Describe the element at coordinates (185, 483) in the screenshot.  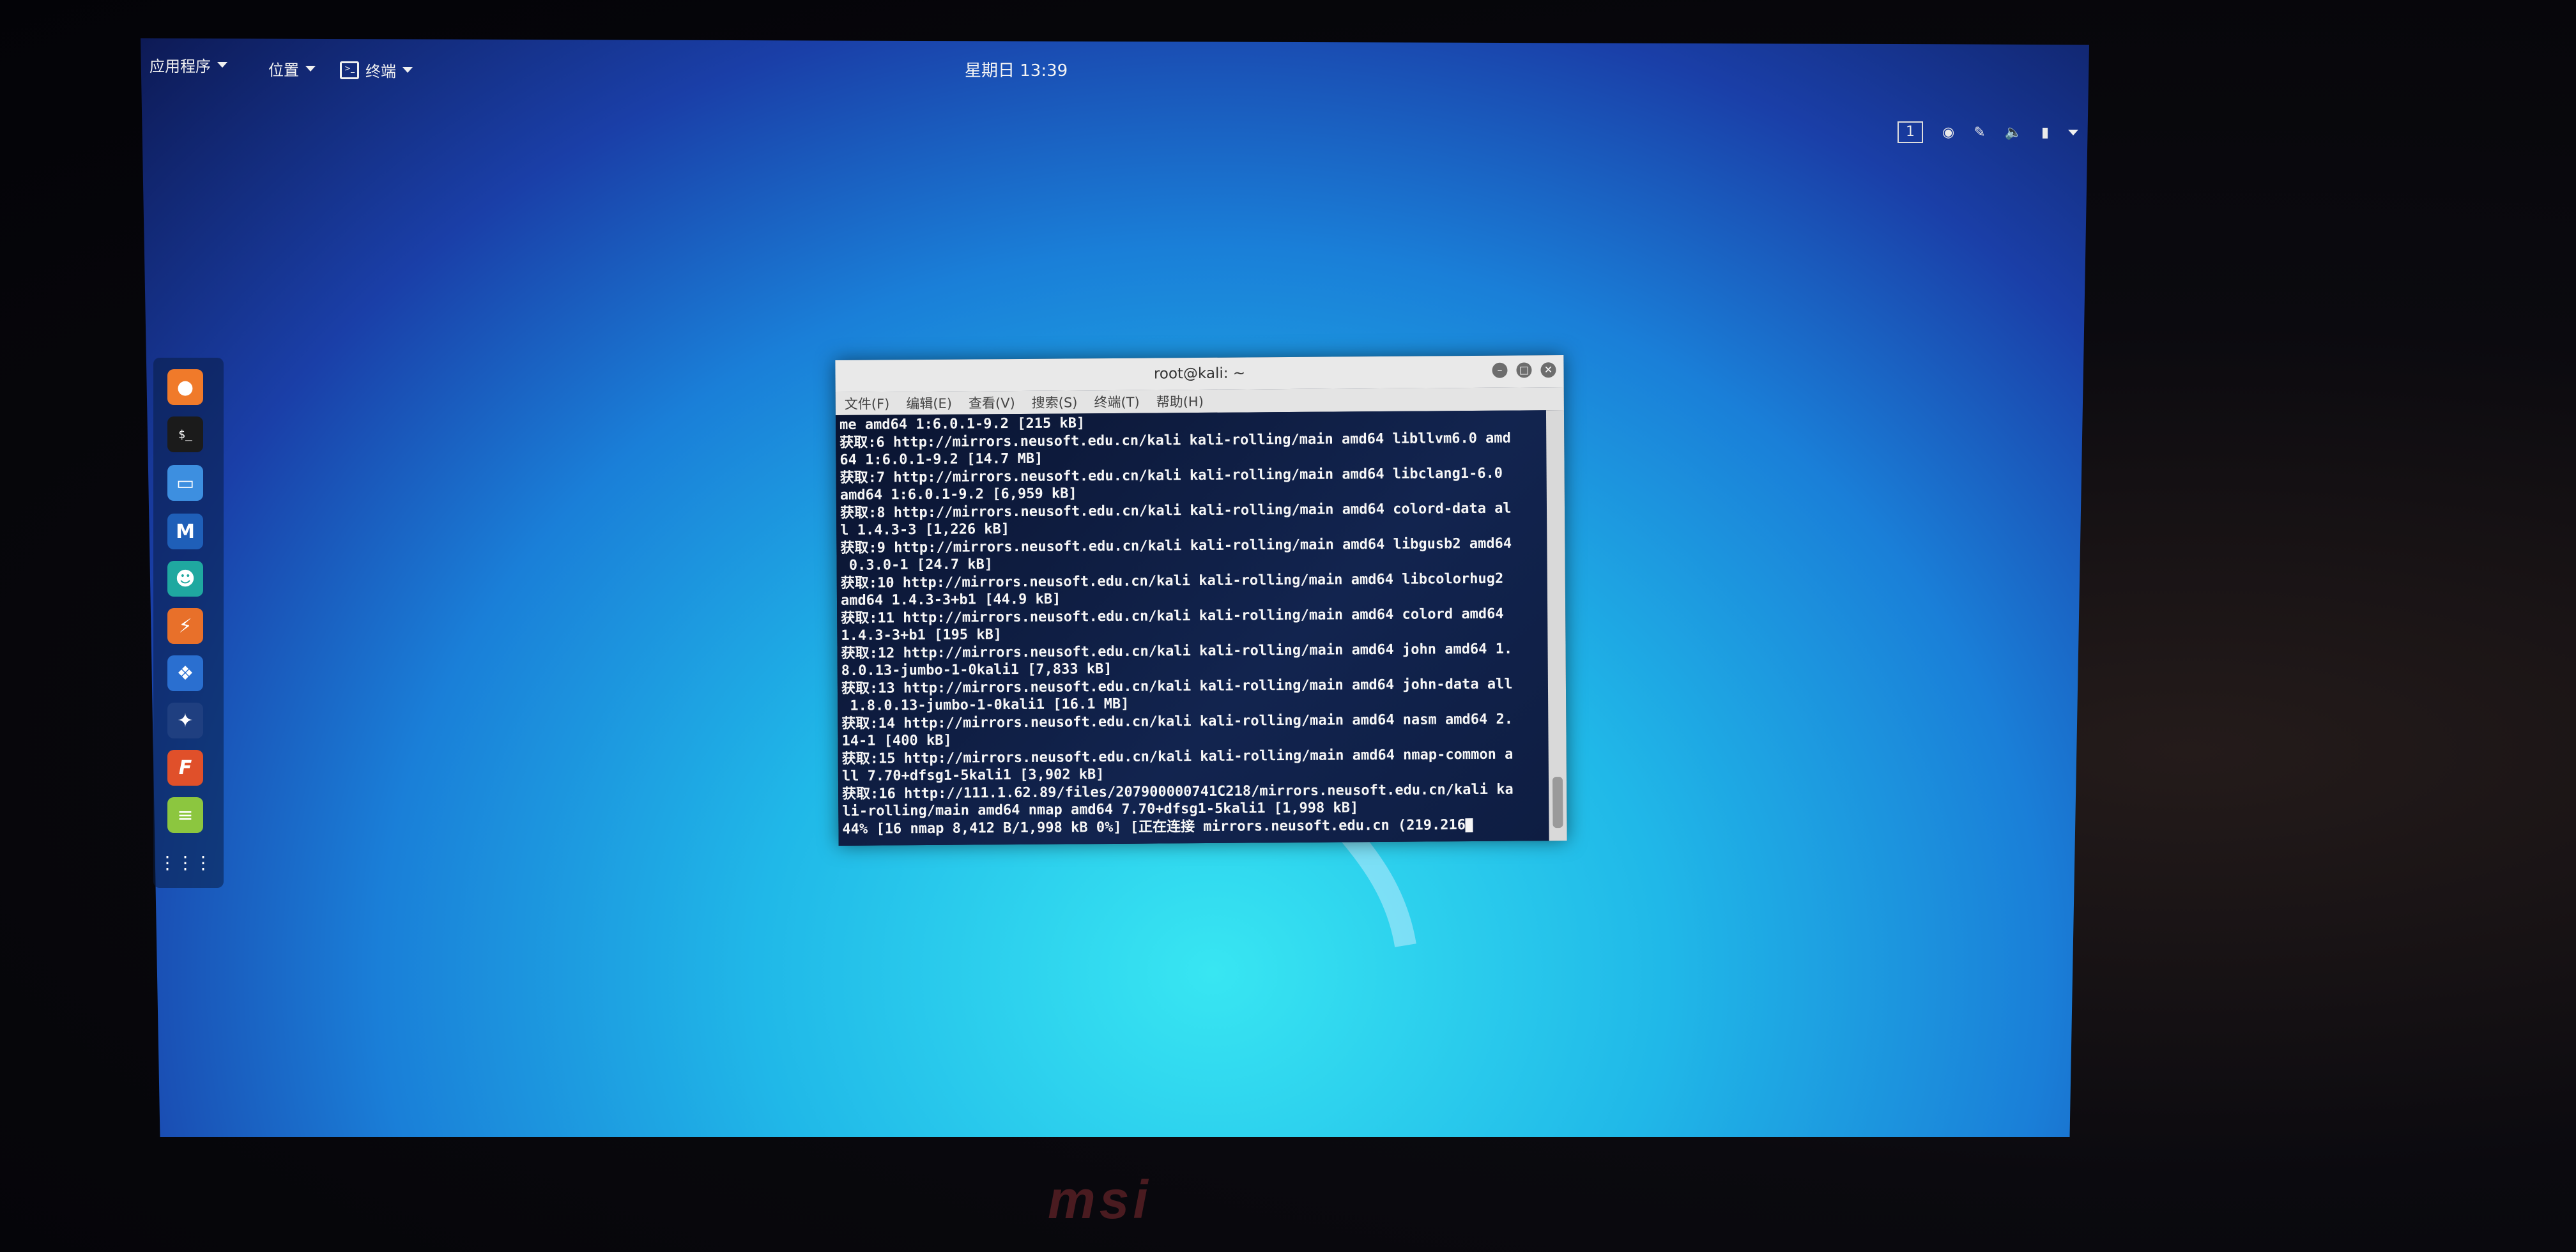
I see `files-icon: ▭` at that location.